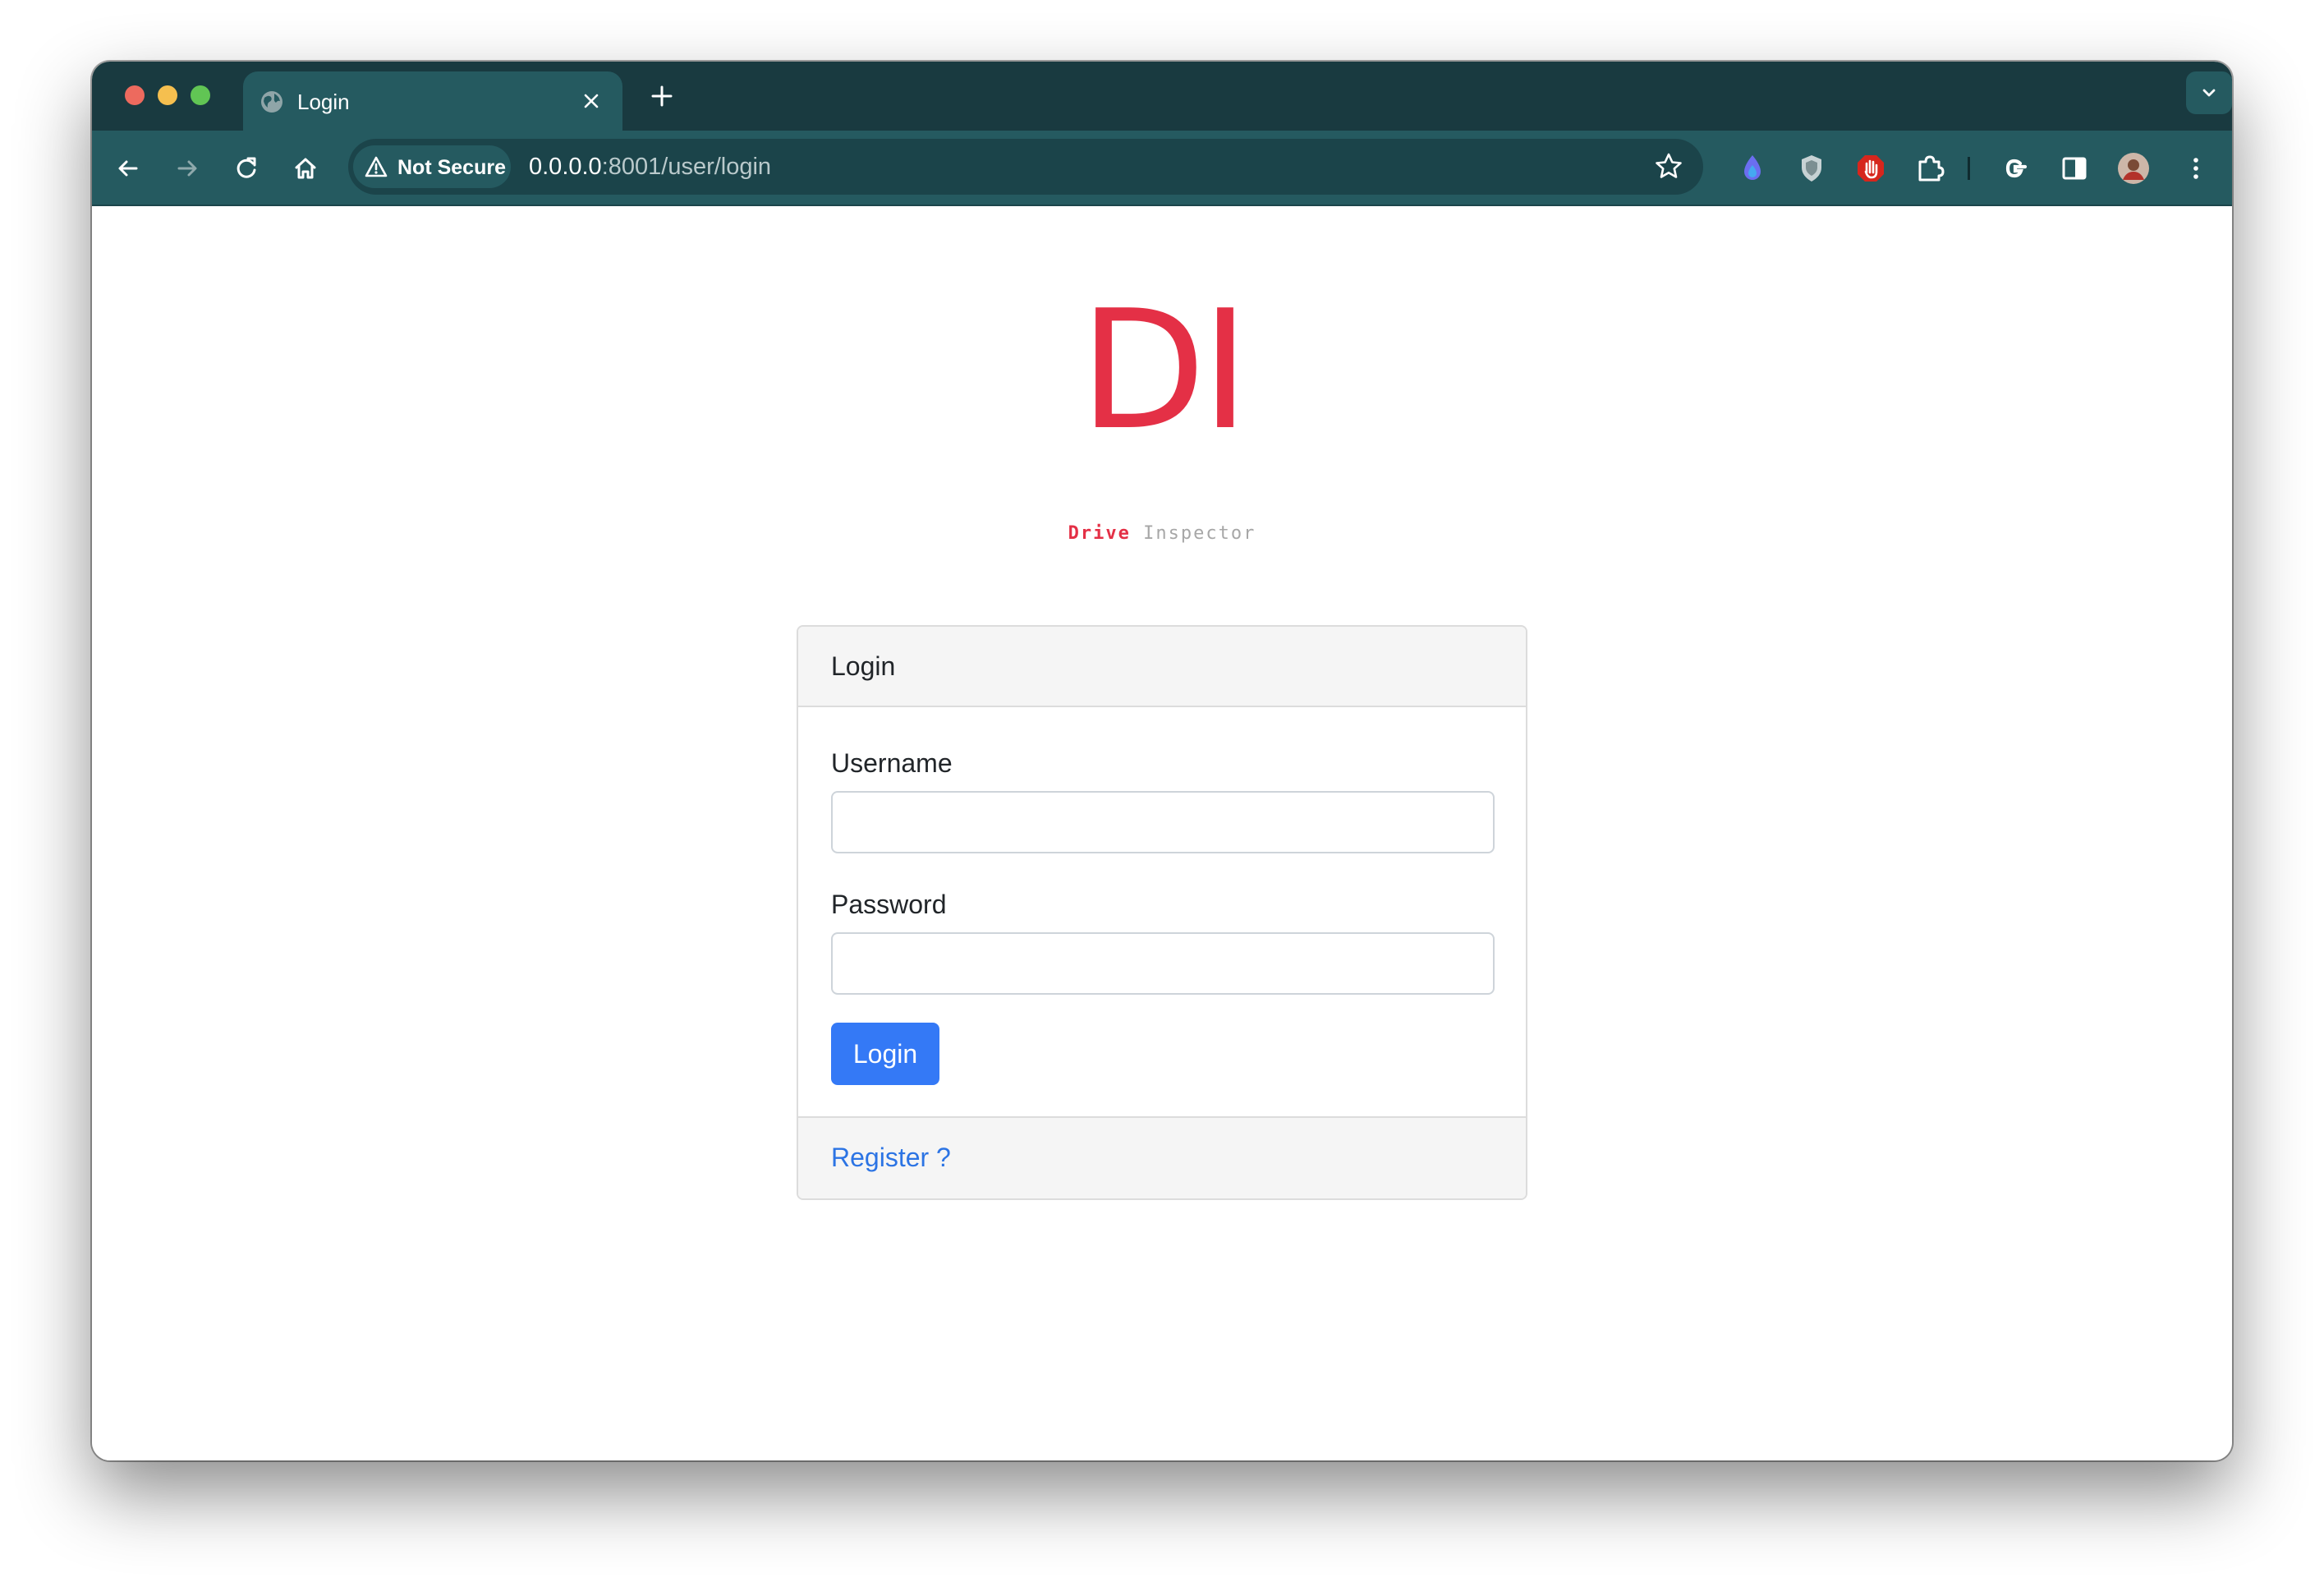 Image resolution: width=2324 pixels, height=1582 pixels. I want to click on tab-strip: Login, so click(1162, 96).